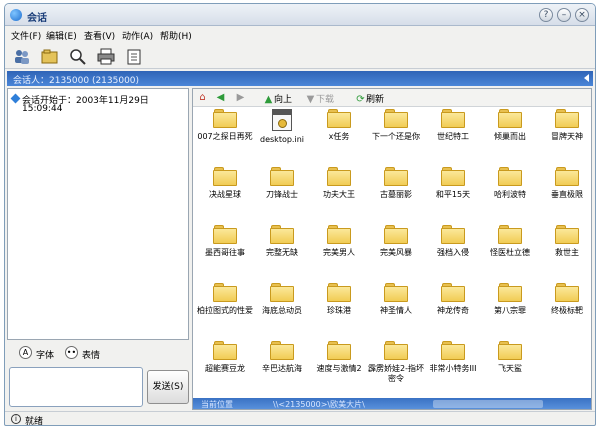 Image resolution: width=600 pixels, height=429 pixels. I want to click on back-icon: ◀, so click(220, 97).